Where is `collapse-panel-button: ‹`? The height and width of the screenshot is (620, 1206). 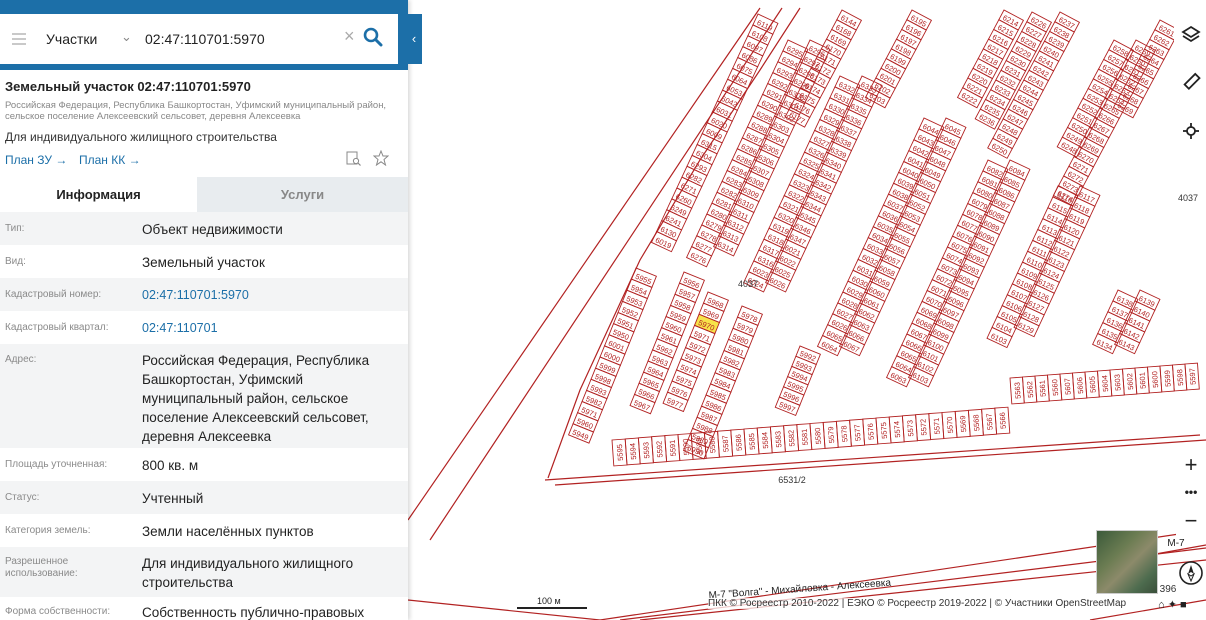 collapse-panel-button: ‹ is located at coordinates (414, 39).